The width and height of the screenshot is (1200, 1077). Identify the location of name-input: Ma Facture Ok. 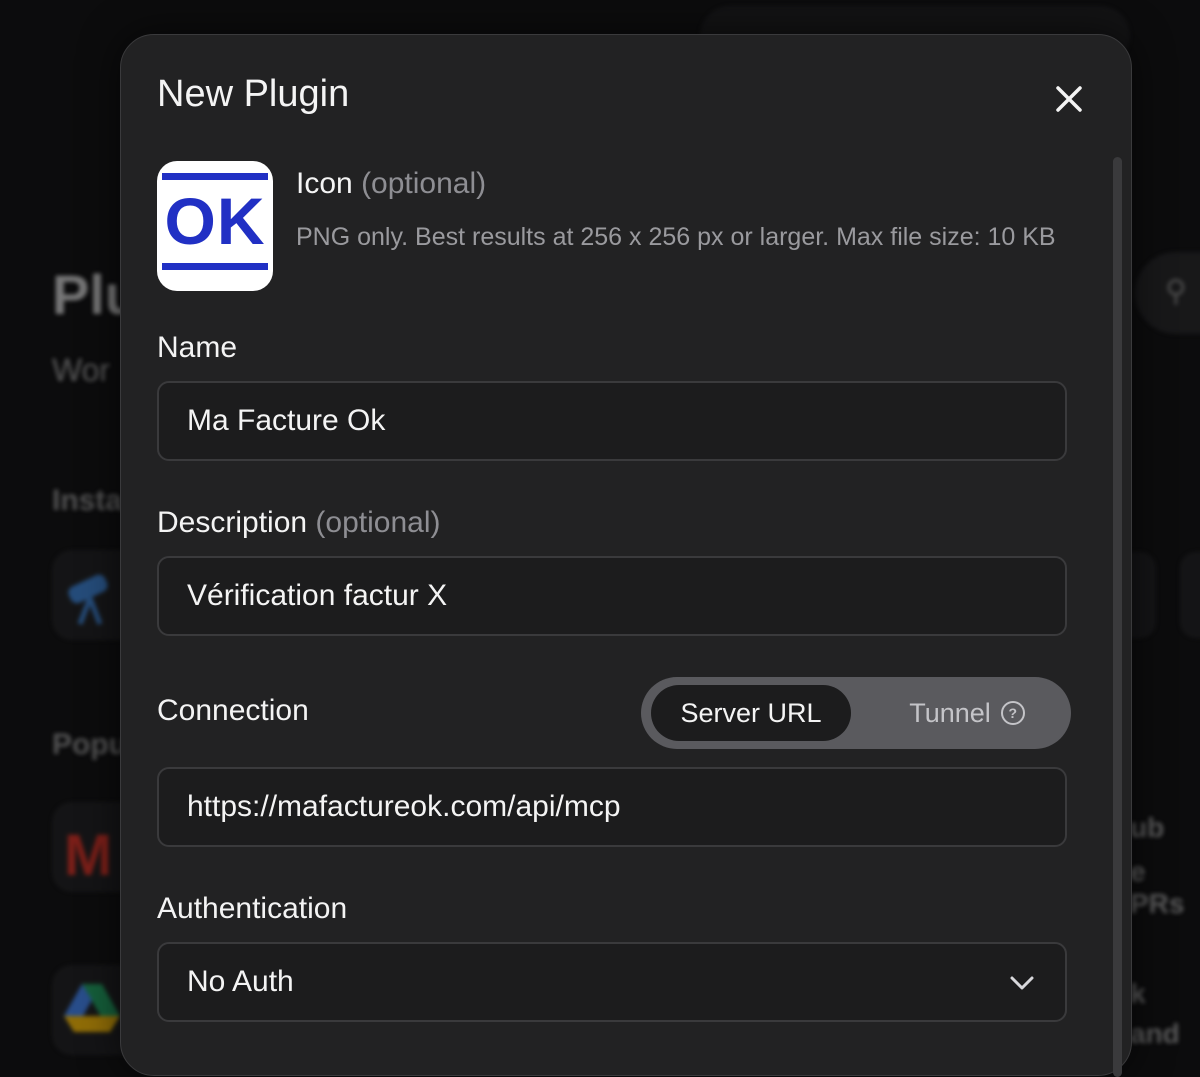
(612, 421).